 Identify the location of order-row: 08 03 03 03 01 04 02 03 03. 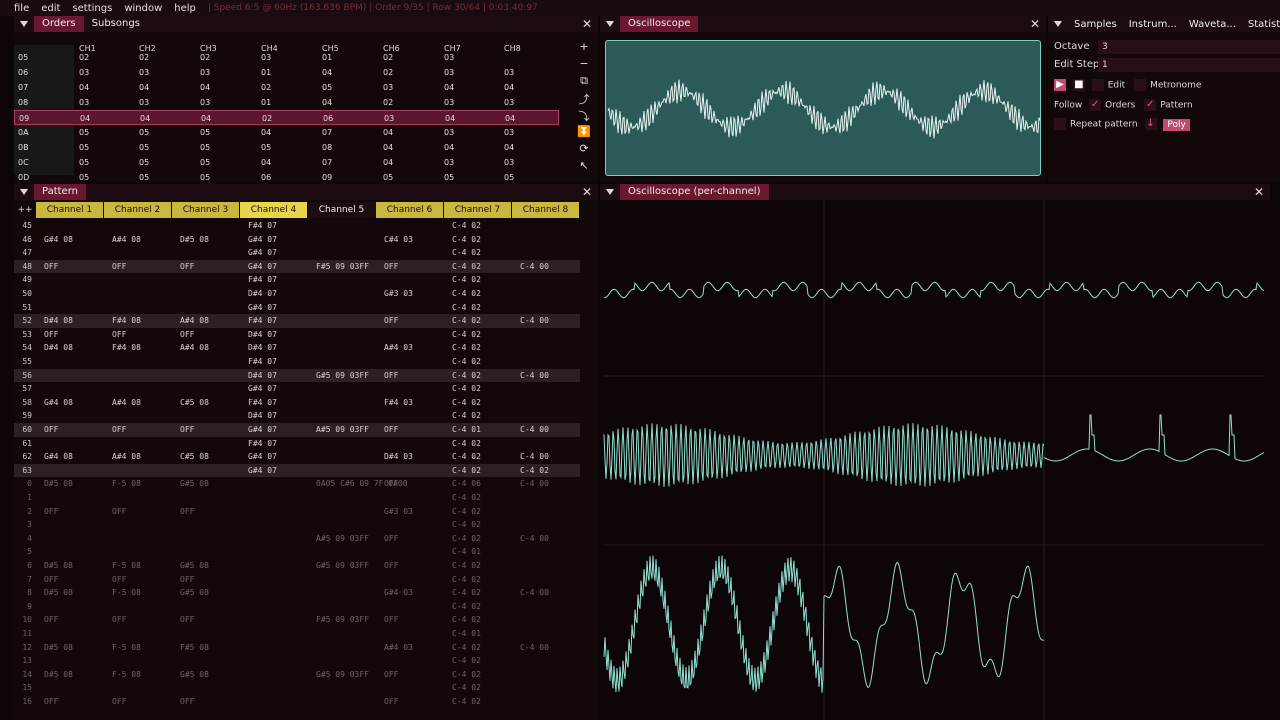
(286, 102).